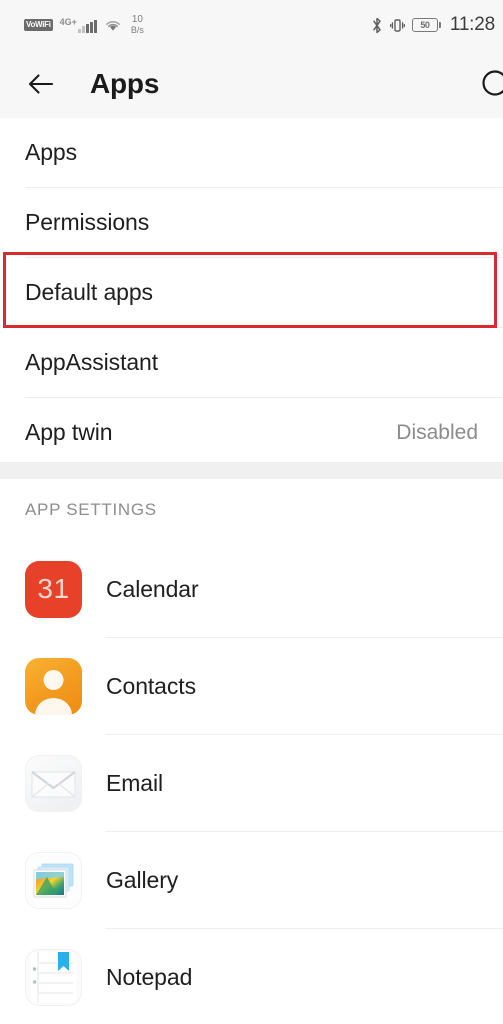 This screenshot has height=1024, width=503. I want to click on wifi-icon, so click(113, 25).